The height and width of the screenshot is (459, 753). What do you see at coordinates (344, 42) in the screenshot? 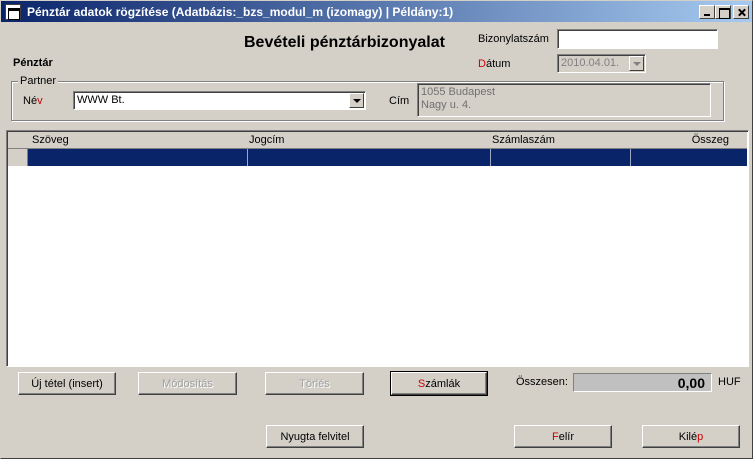
I see `document-heading: Bevételi pénztárbizonyalat` at bounding box center [344, 42].